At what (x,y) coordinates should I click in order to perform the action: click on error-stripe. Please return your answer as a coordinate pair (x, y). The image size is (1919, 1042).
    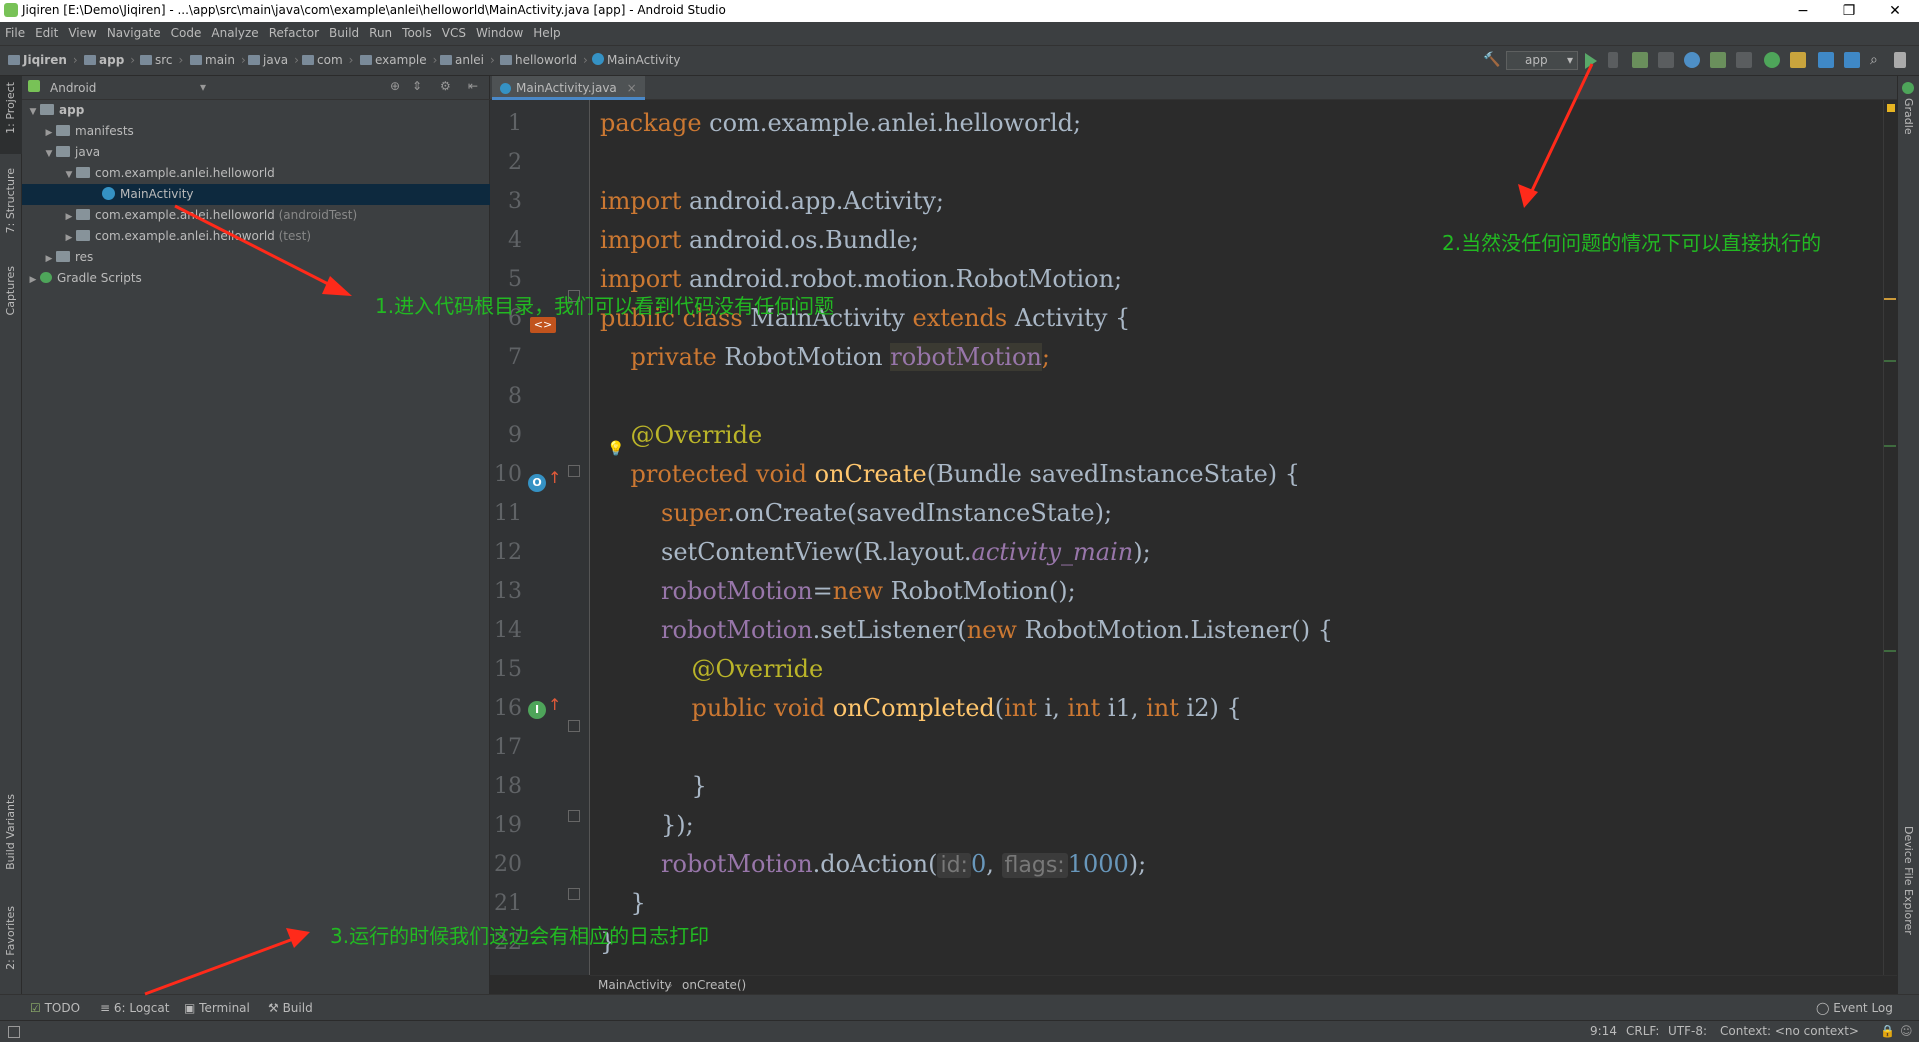
    Looking at the image, I should click on (1890, 537).